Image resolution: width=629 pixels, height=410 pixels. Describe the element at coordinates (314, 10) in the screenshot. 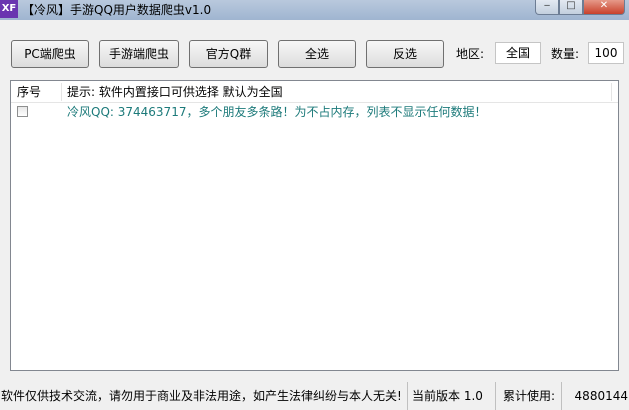

I see `title-bar: XF 【冷风】手游QQ用户数据爬虫v1.0 ‒ □ ✕` at that location.